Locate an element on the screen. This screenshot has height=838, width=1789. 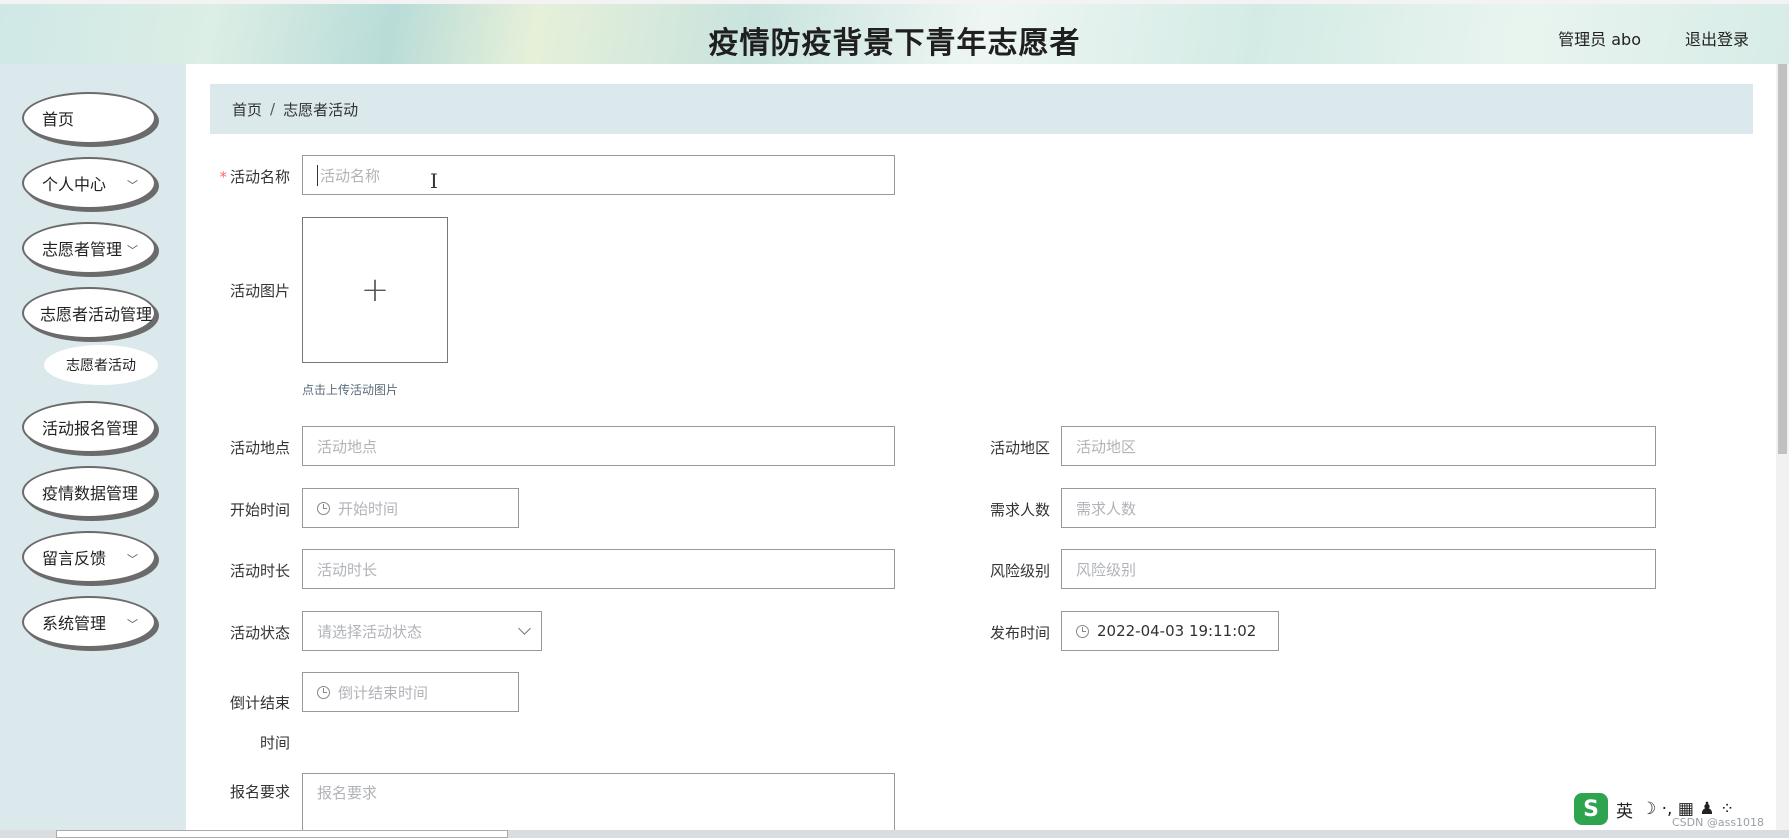
people-label: 需求人数 is located at coordinates (1019, 510).